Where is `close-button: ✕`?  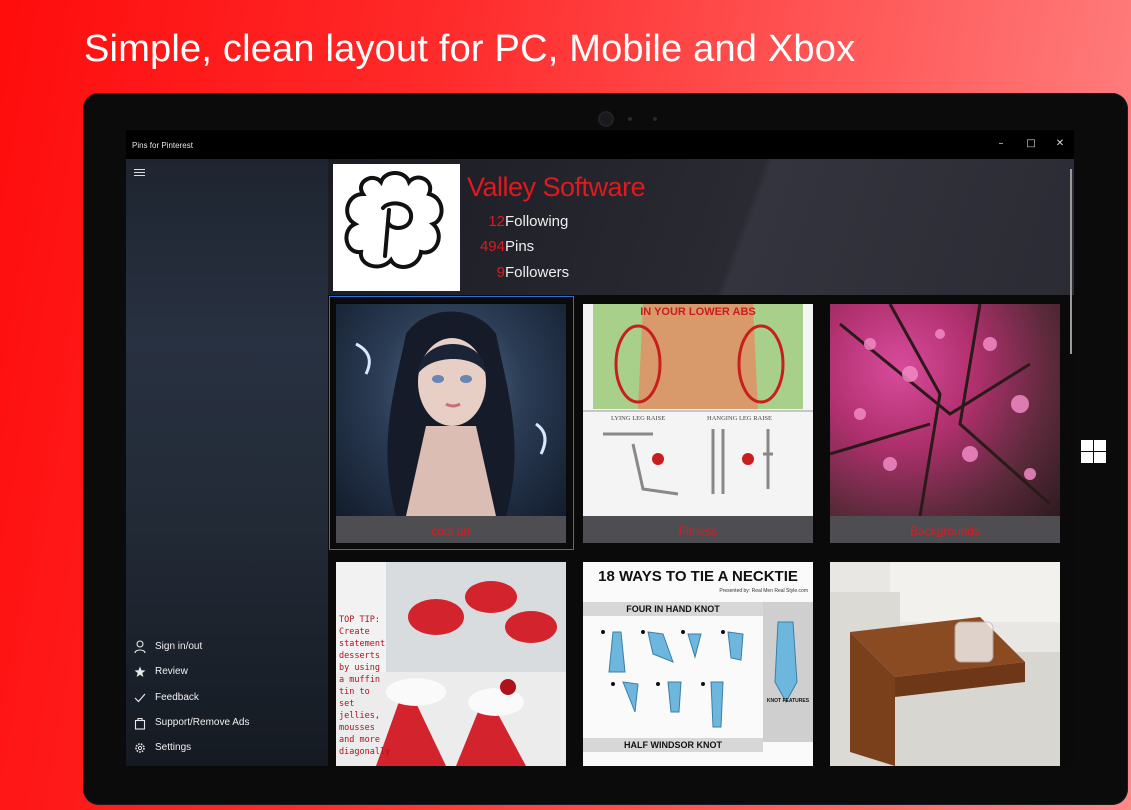 close-button: ✕ is located at coordinates (1060, 144).